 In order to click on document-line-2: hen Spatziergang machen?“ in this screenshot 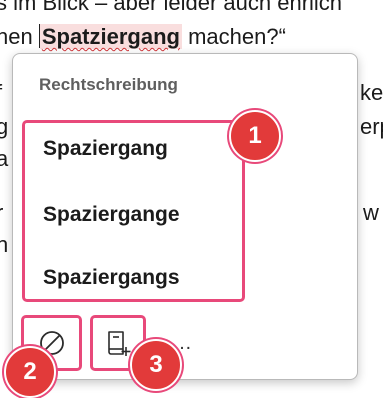, I will do `click(143, 37)`.